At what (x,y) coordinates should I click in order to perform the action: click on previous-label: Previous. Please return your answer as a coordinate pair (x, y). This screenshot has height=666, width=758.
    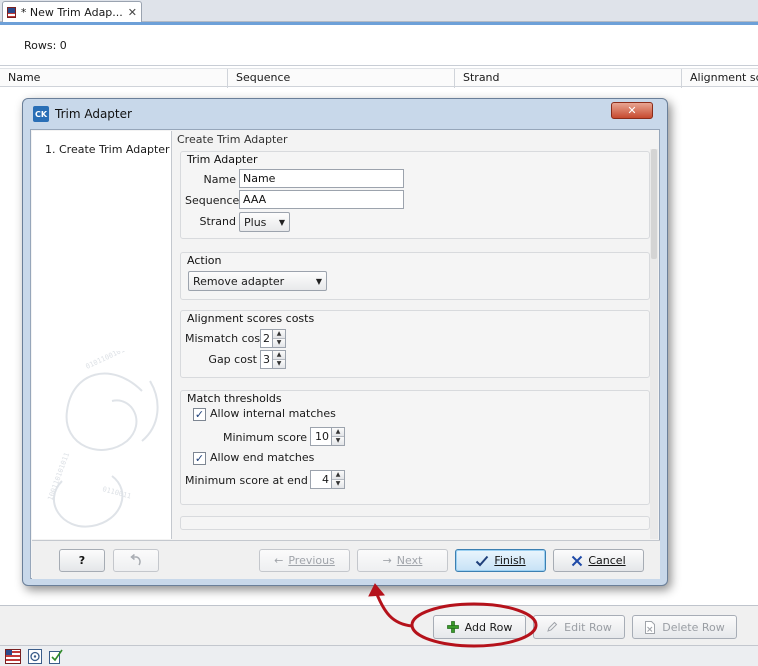
    Looking at the image, I should click on (311, 560).